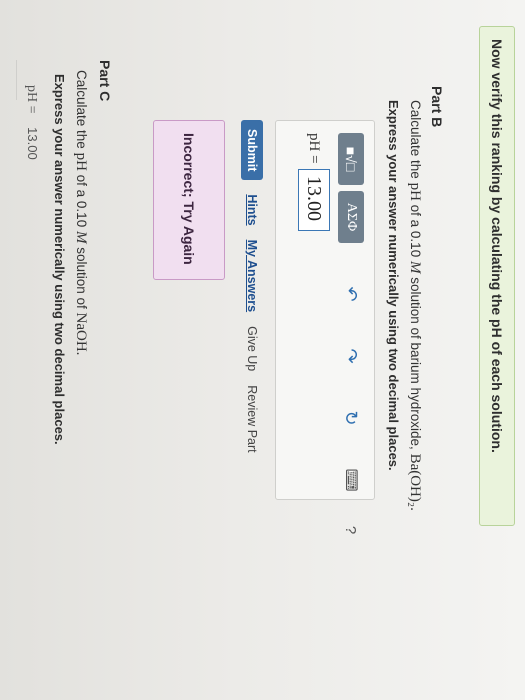 The width and height of the screenshot is (525, 700). What do you see at coordinates (252, 418) in the screenshot?
I see `review-part-link: Review Part` at bounding box center [252, 418].